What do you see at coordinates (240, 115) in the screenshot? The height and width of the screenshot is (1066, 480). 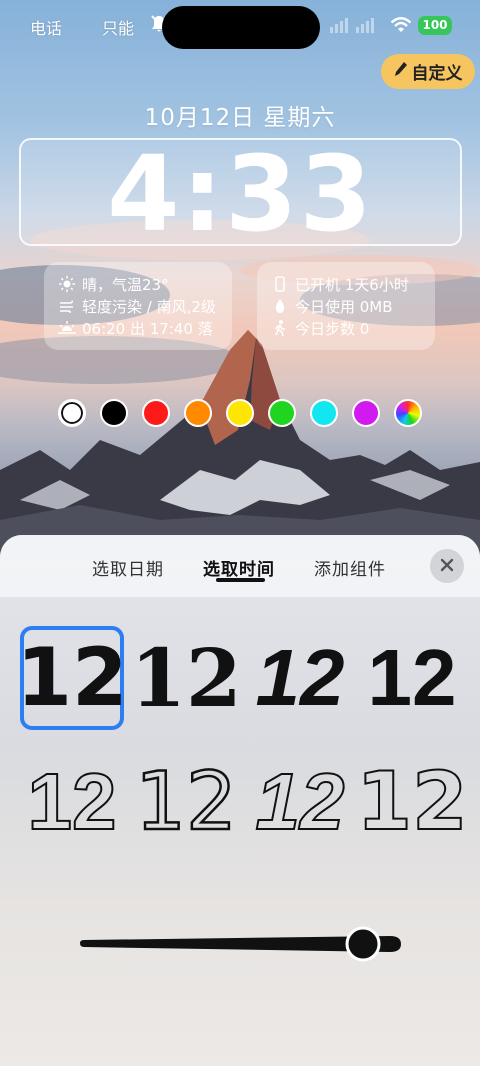 I see `lock-date: 10月12日 星期六` at bounding box center [240, 115].